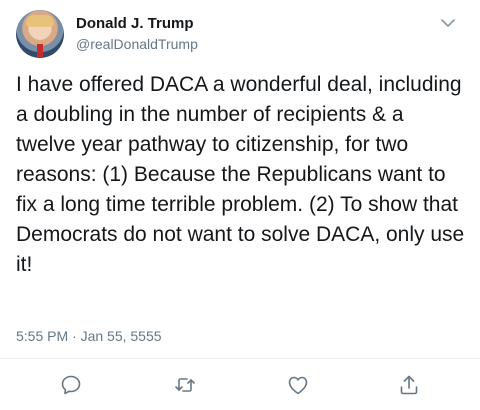 This screenshot has height=410, width=480. I want to click on retweet-button, so click(185, 385).